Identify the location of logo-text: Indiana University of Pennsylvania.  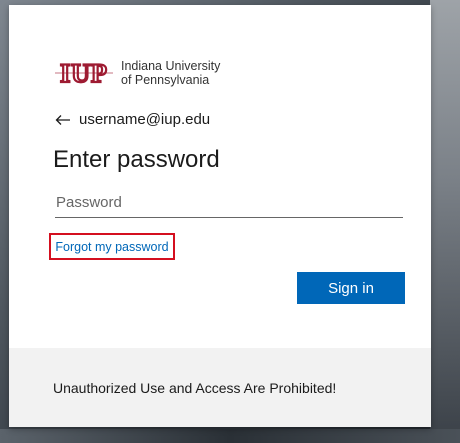
(170, 73).